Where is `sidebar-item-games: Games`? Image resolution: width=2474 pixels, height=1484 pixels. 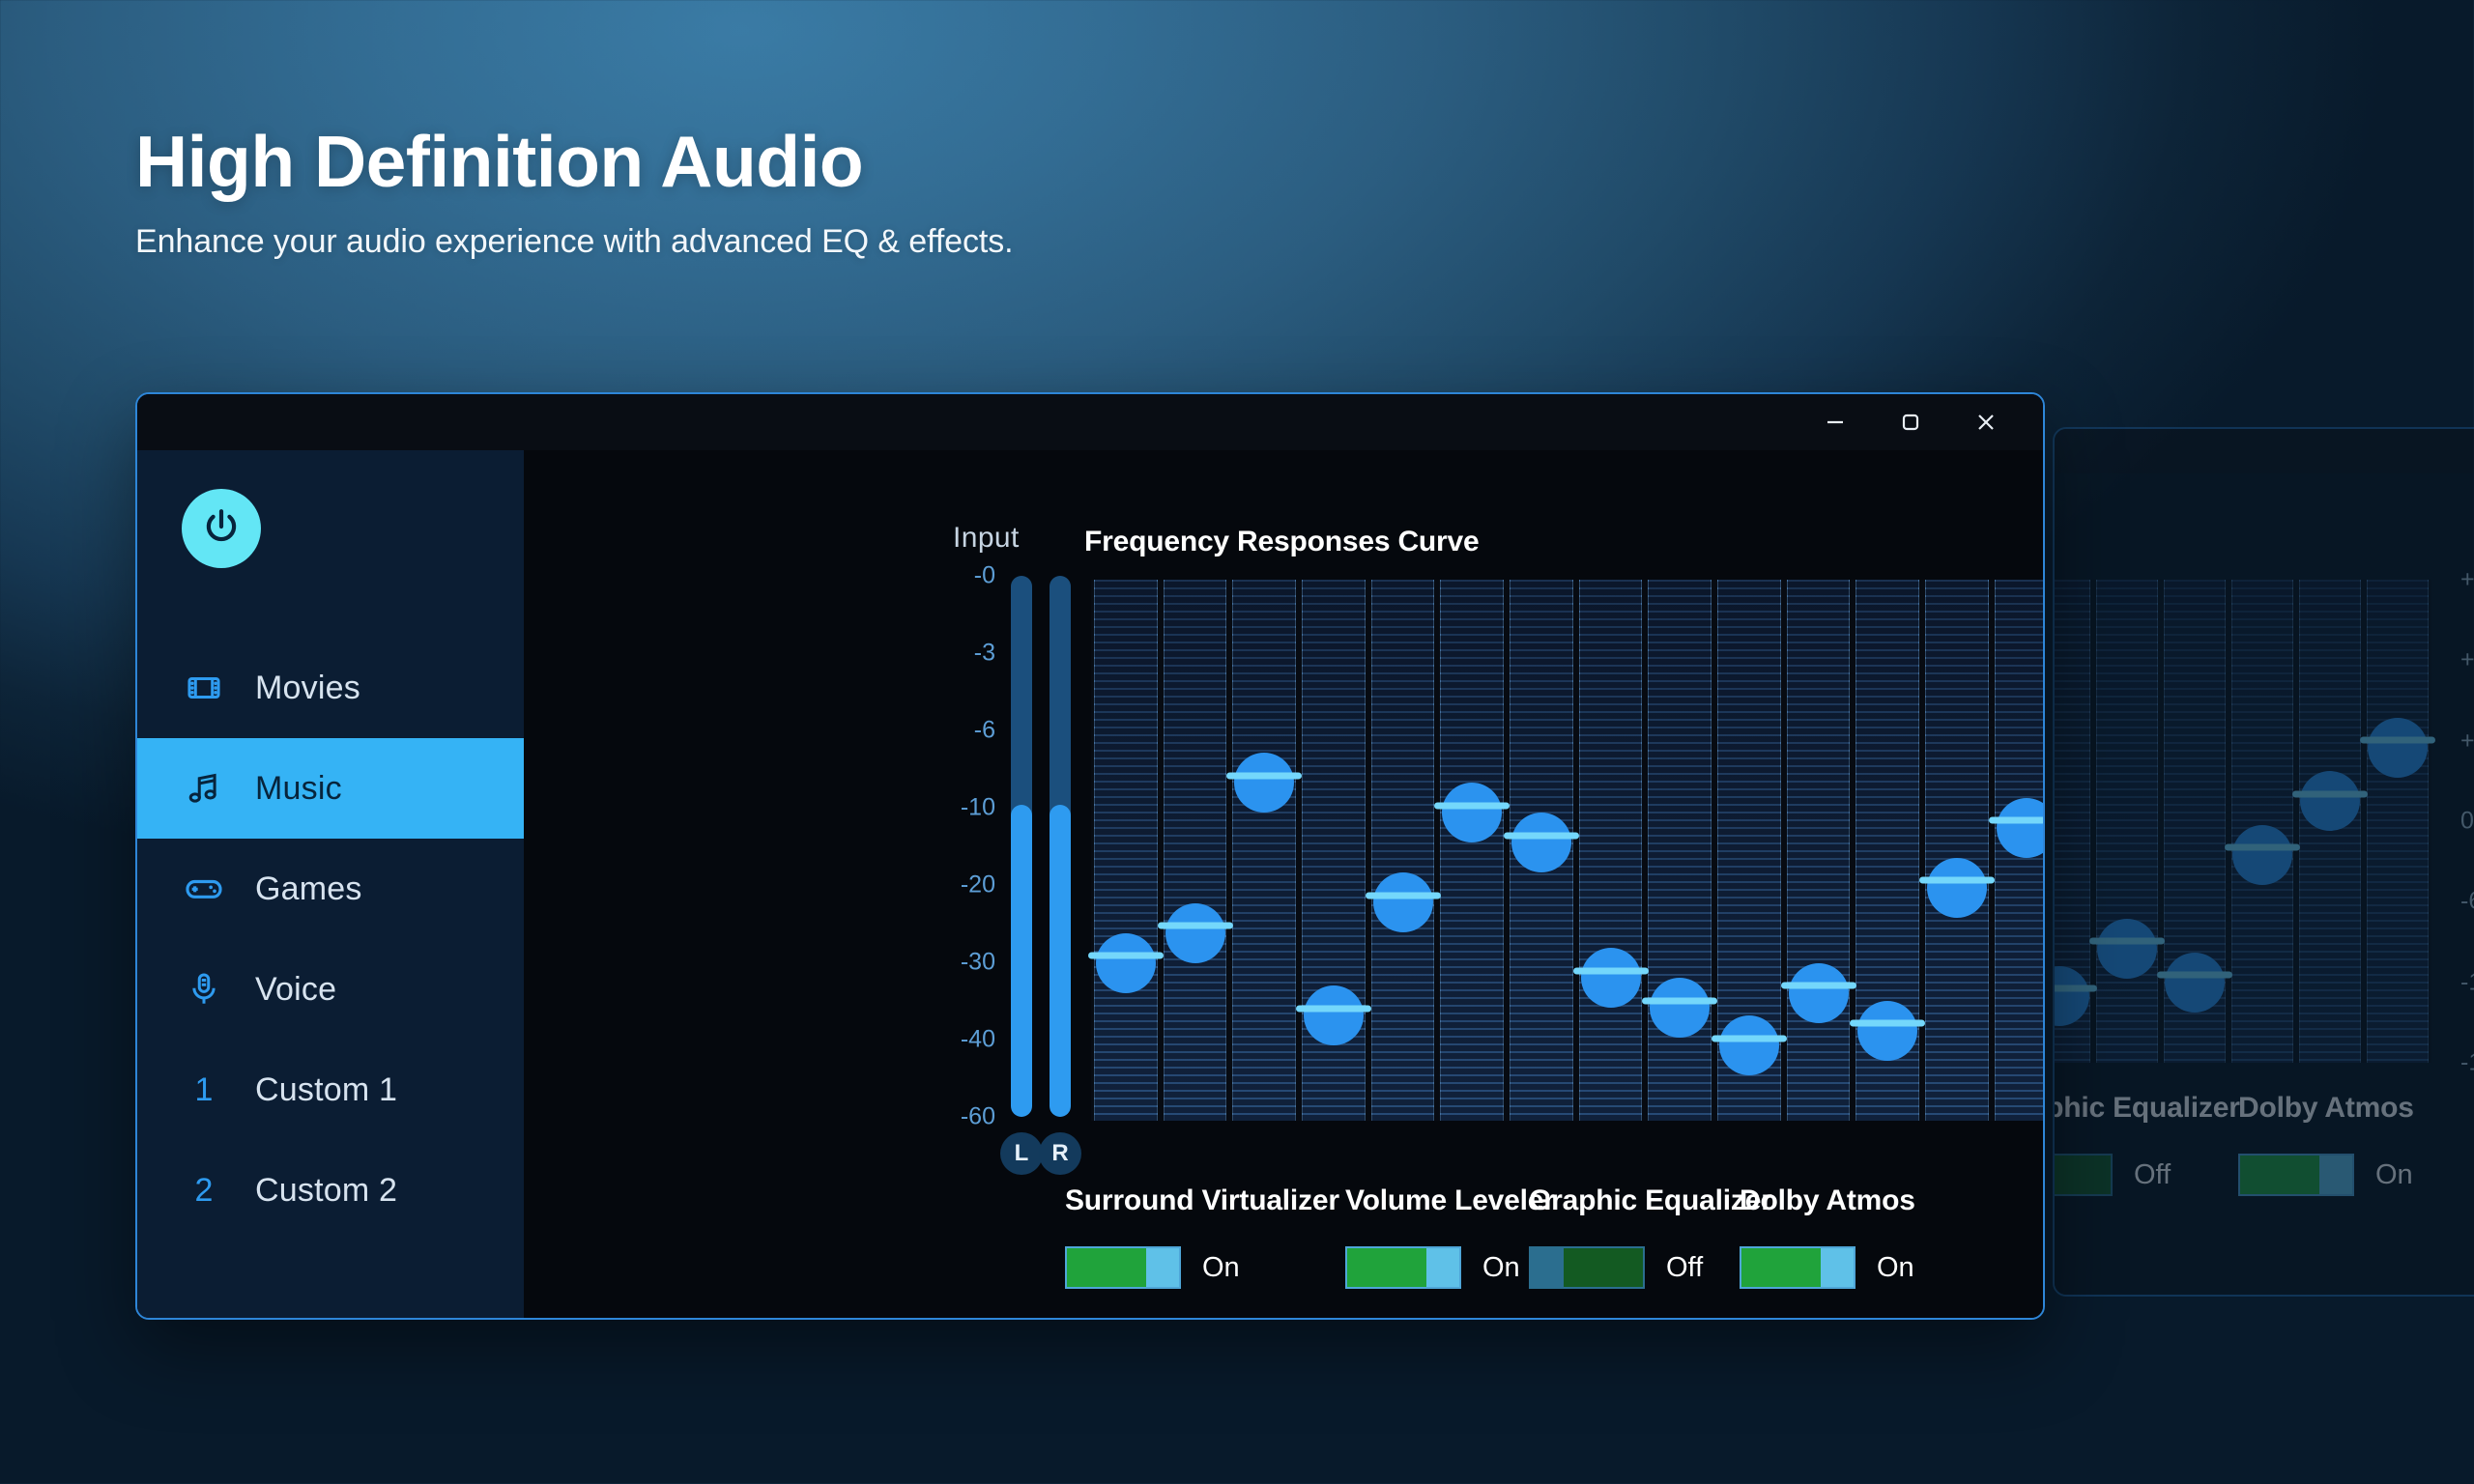 sidebar-item-games: Games is located at coordinates (330, 889).